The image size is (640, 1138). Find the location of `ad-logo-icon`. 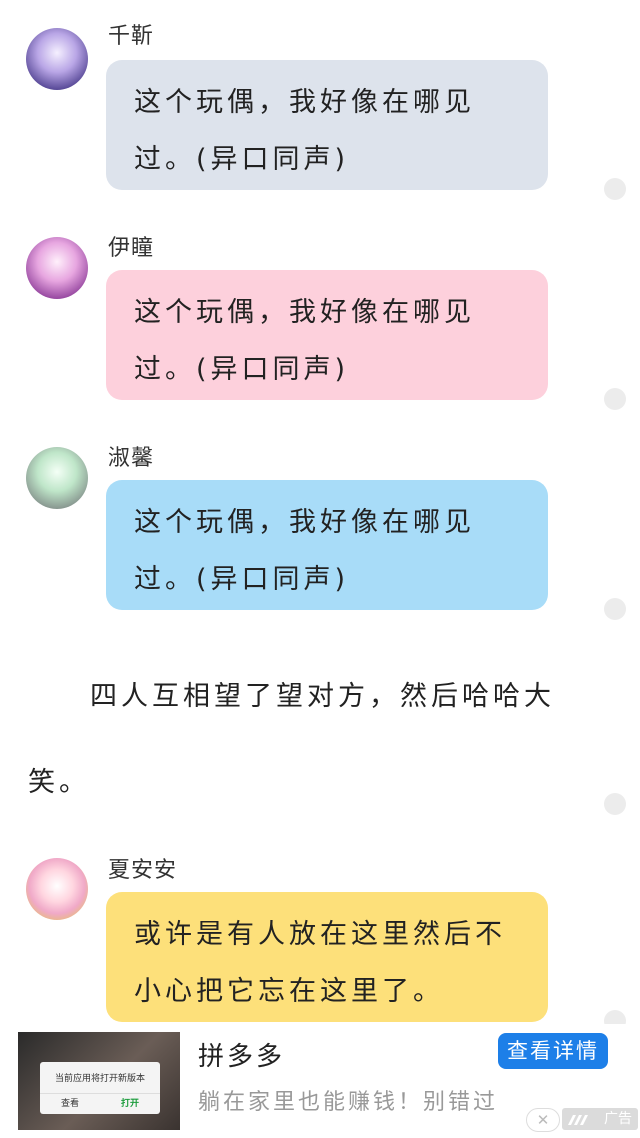

ad-logo-icon is located at coordinates (578, 1120).